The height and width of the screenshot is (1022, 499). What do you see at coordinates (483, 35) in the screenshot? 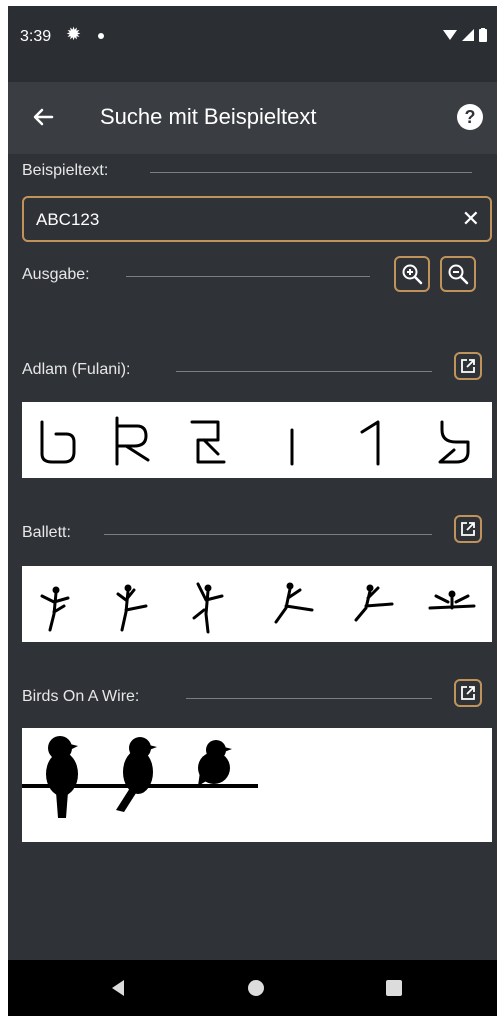
I see `battery-icon` at bounding box center [483, 35].